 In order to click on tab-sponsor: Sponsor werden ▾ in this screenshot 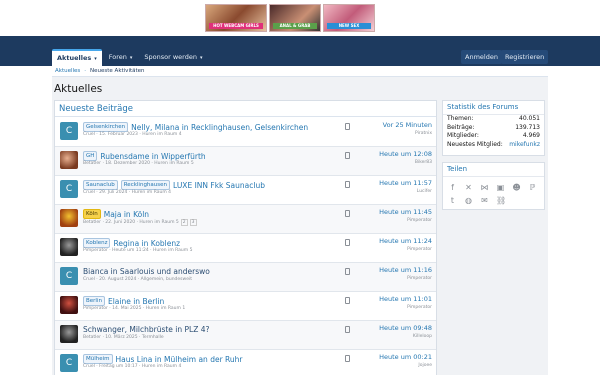, I will do `click(173, 57)`.